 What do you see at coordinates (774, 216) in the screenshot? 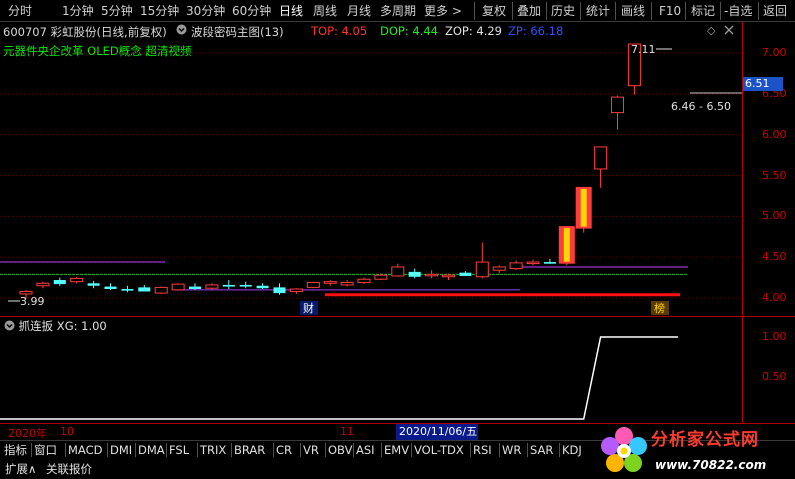
I see `price-tick: 5.00` at bounding box center [774, 216].